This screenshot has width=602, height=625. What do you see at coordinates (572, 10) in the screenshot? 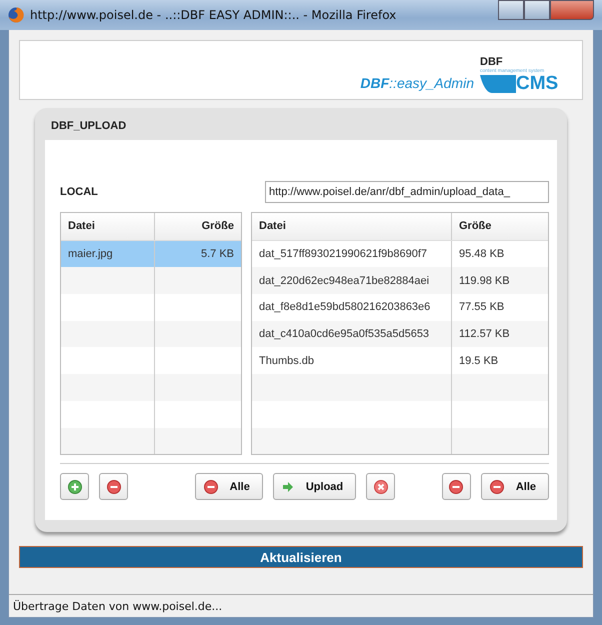
I see `close-button` at bounding box center [572, 10].